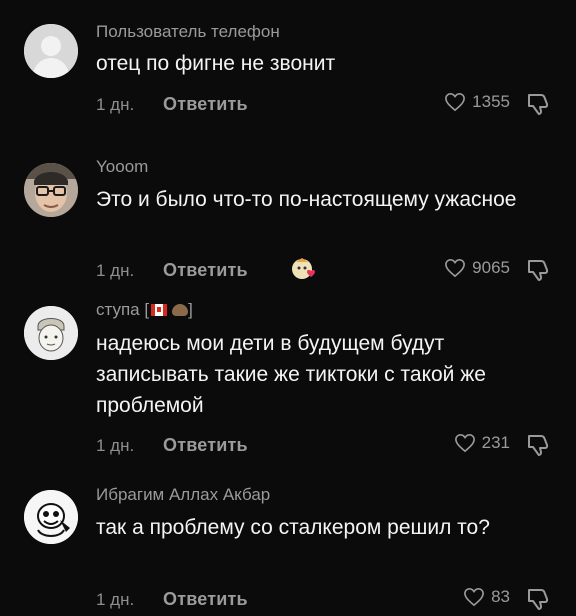  What do you see at coordinates (486, 597) in the screenshot?
I see `like-button: 83` at bounding box center [486, 597].